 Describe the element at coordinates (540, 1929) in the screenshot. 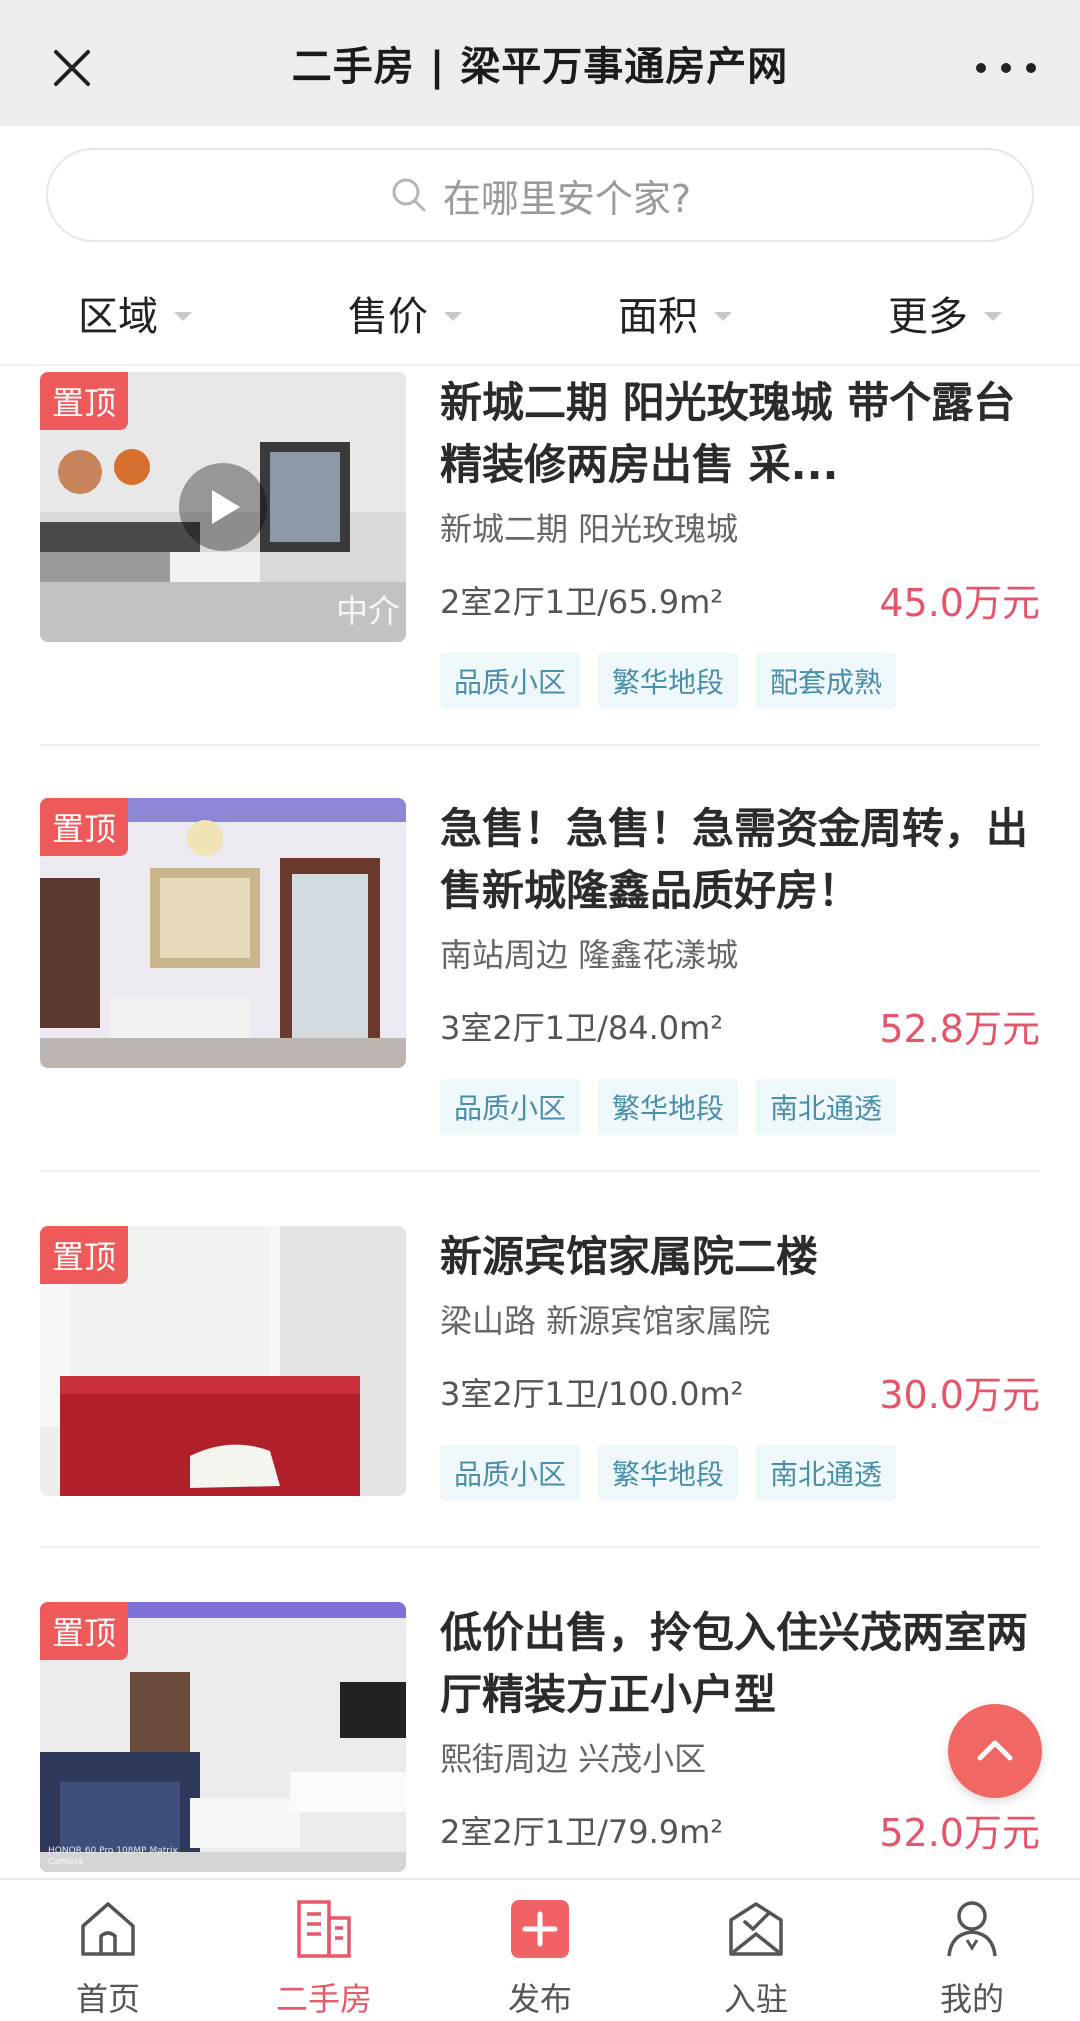

I see `plus-icon` at that location.